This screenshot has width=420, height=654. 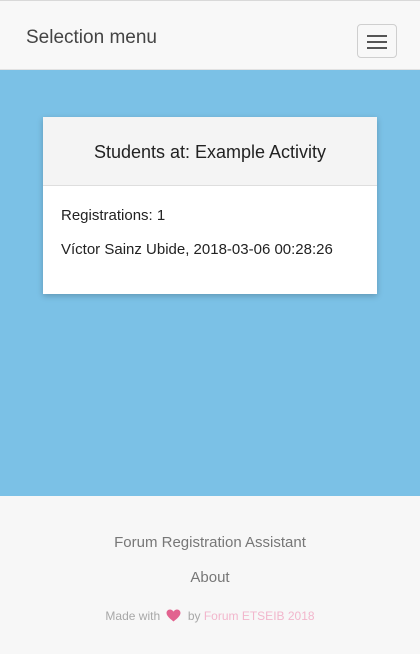 What do you see at coordinates (259, 616) in the screenshot?
I see `forum-etseib-link: Forum ETSEIB 2018` at bounding box center [259, 616].